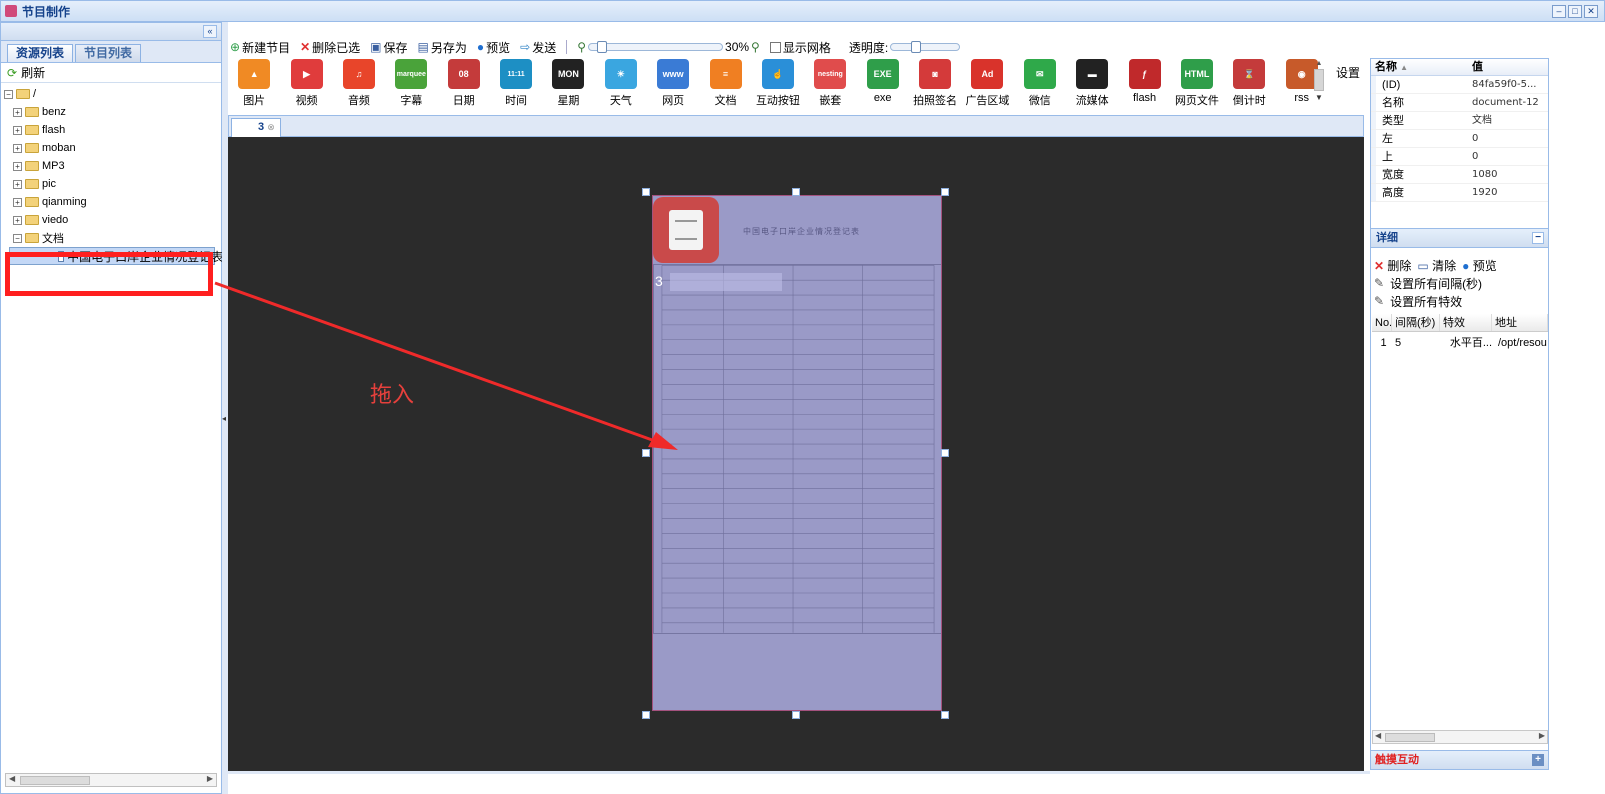  Describe the element at coordinates (1459, 193) in the screenshot. I see `property-row: 高度 1920` at that location.